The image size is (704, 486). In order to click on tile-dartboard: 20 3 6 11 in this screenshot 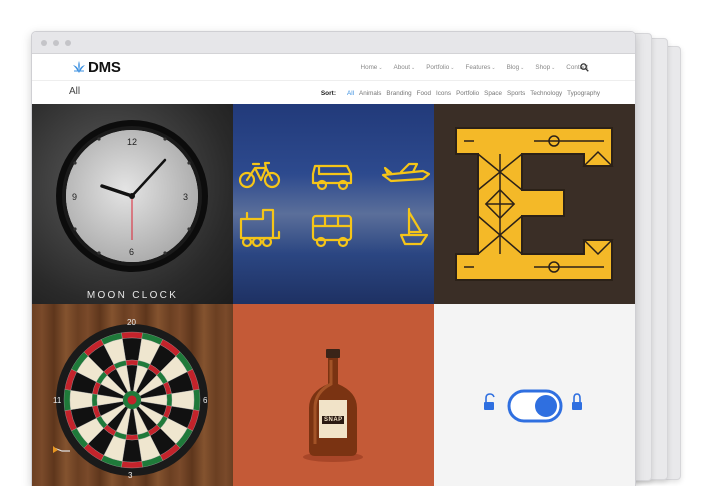, I will do `click(132, 395)`.